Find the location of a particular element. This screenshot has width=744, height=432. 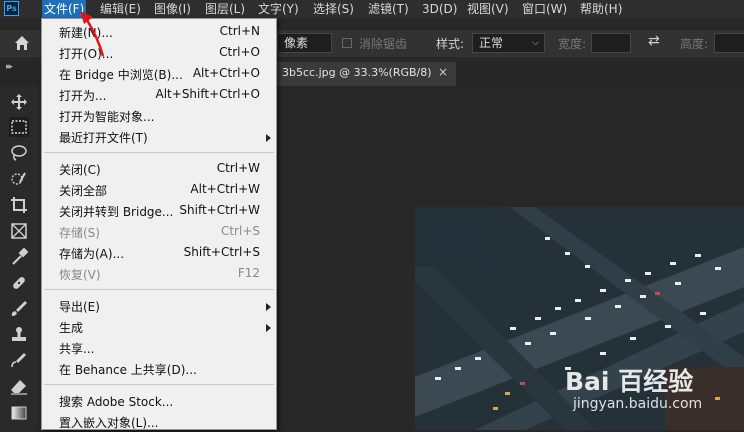

feather-input: 像素 is located at coordinates (304, 43).